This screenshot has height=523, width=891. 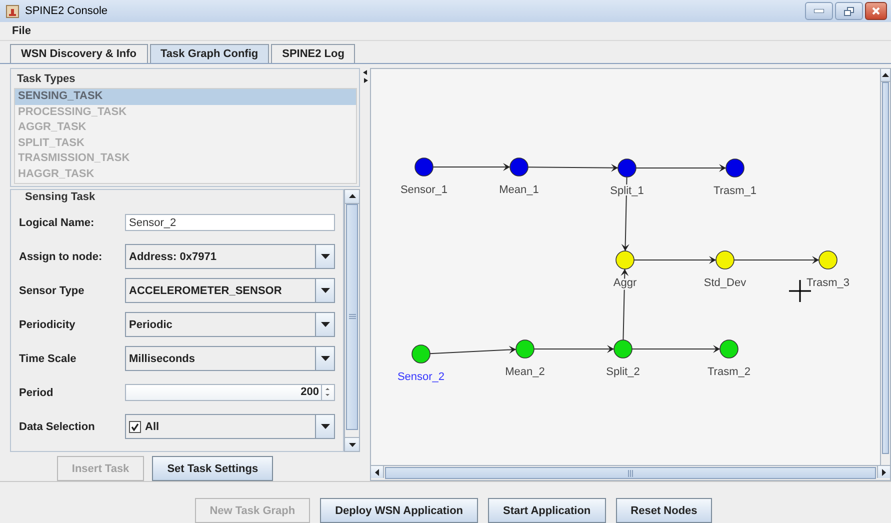 I want to click on horizontal-scrollbar, so click(x=630, y=472).